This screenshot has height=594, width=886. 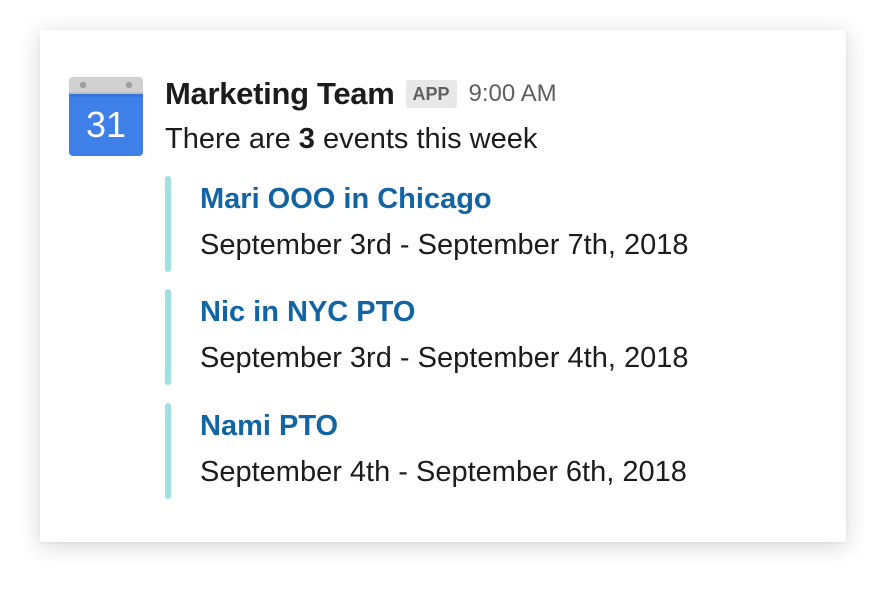 I want to click on event-title-link: Nami PTO, so click(x=507, y=423).